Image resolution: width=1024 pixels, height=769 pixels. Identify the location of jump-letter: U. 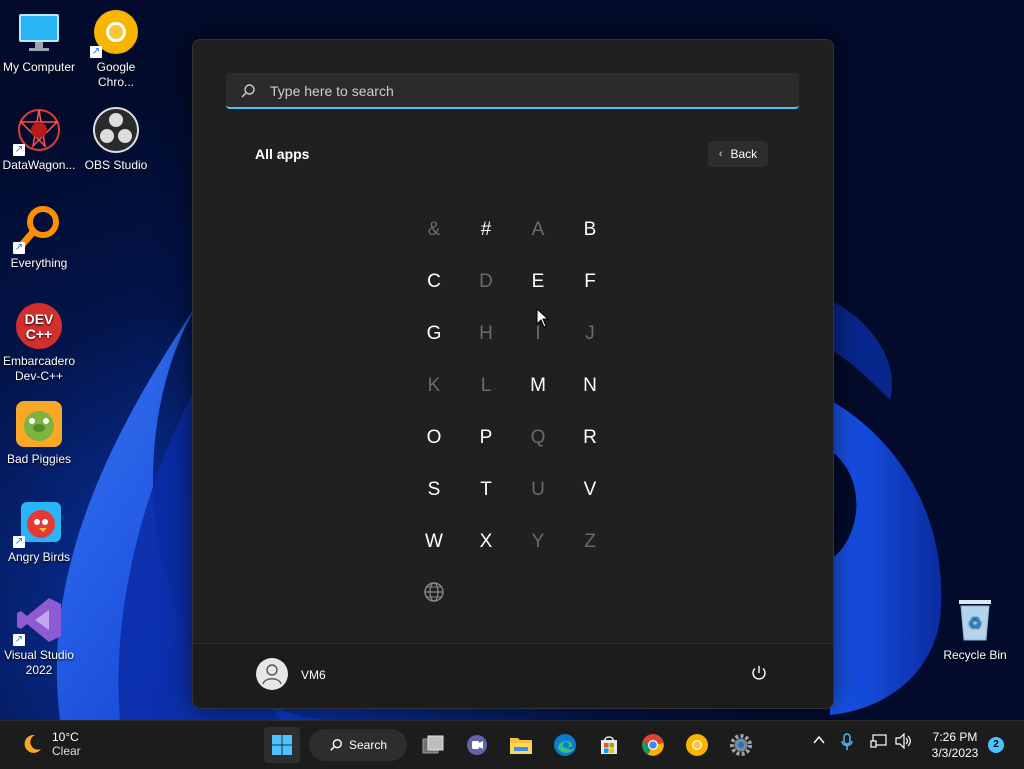
(538, 489).